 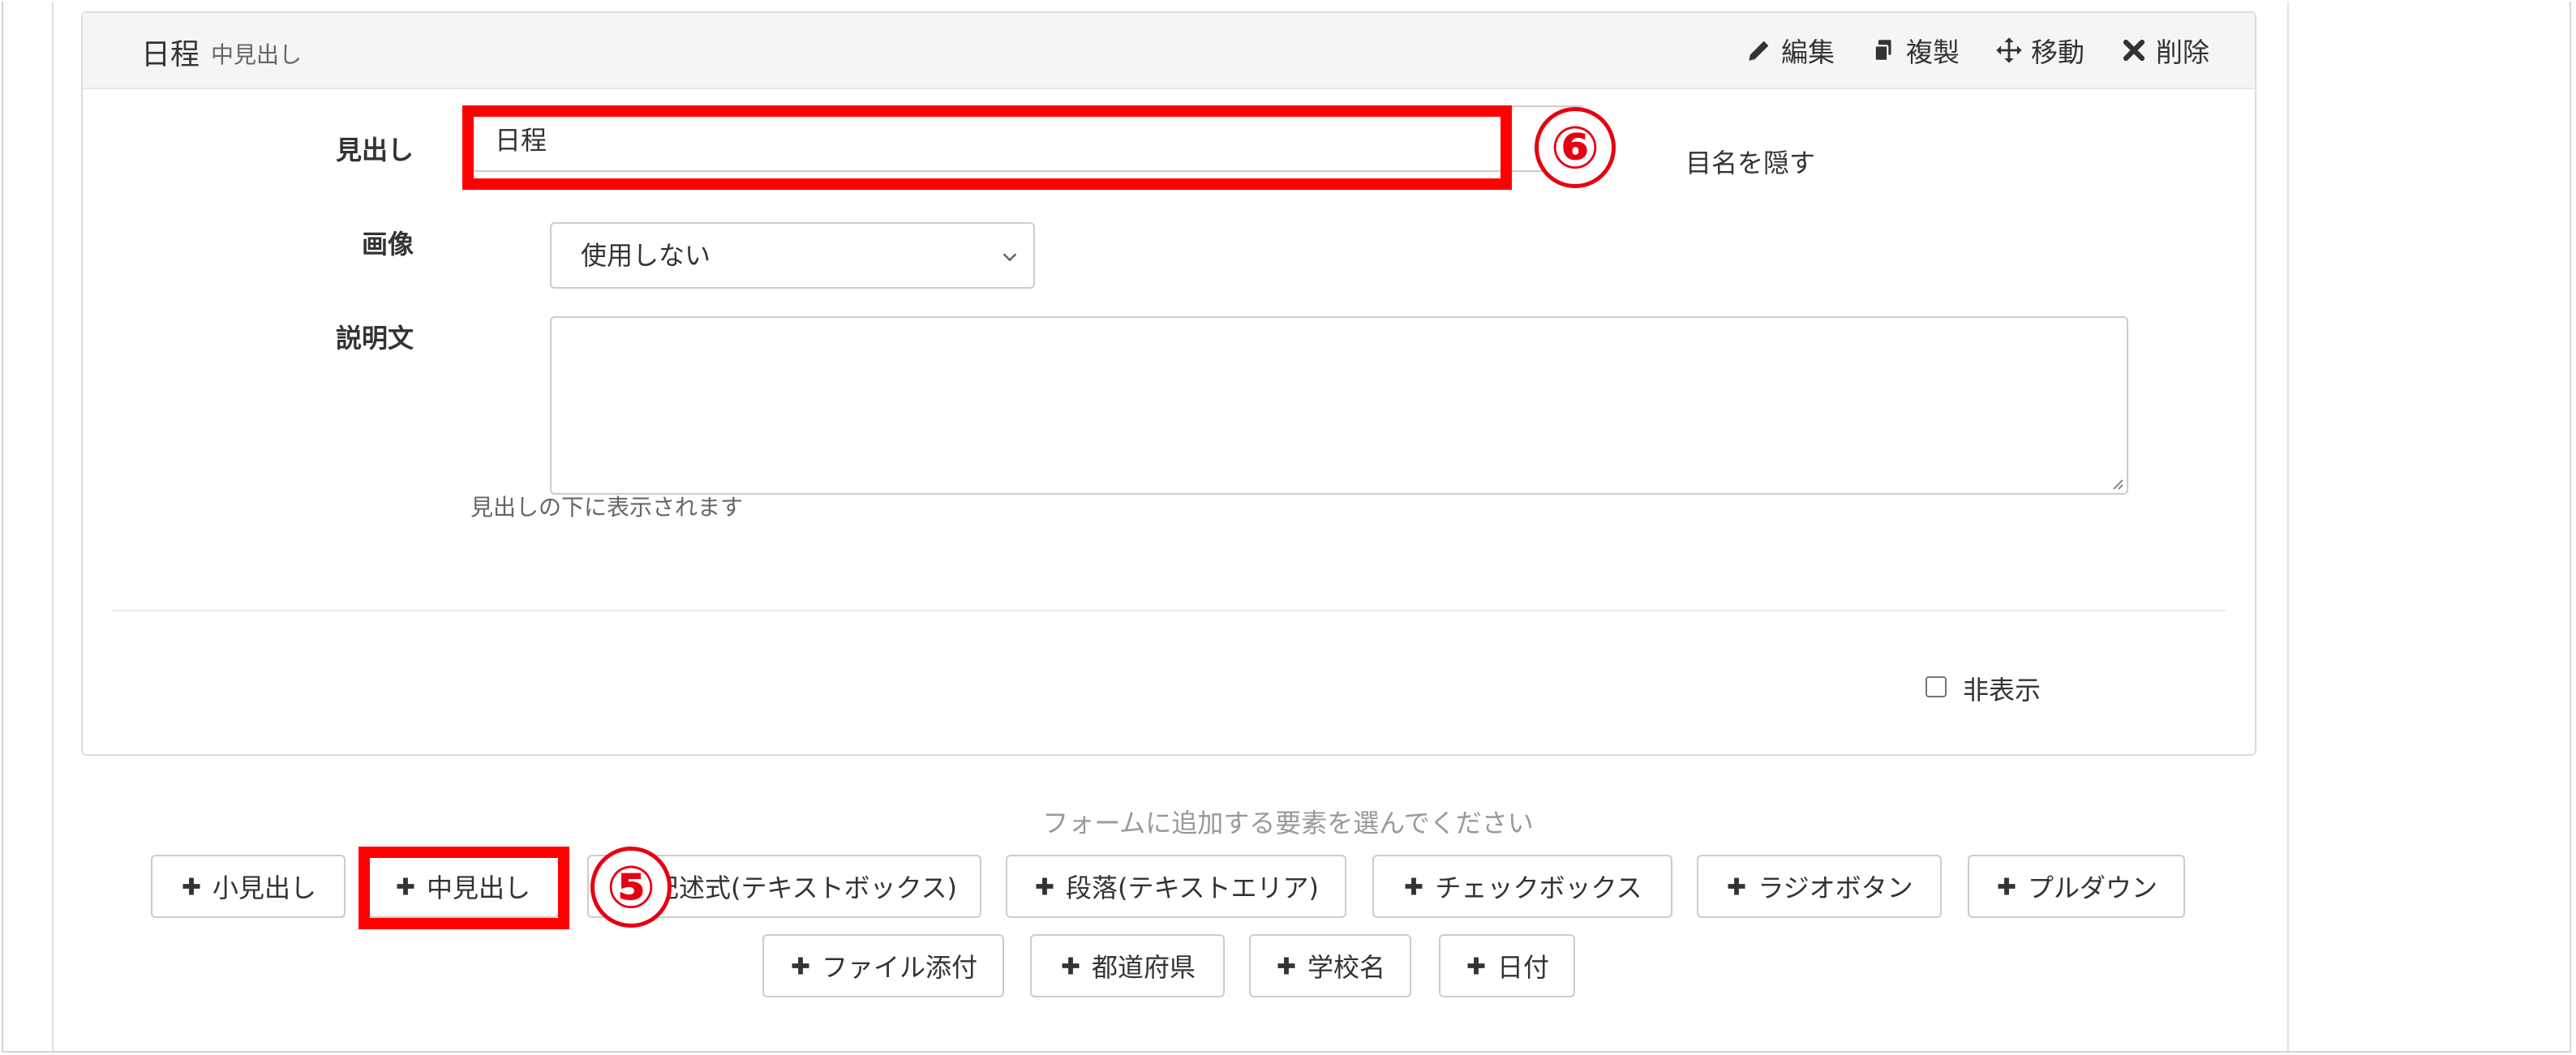 I want to click on chevron-down-icon, so click(x=1009, y=257).